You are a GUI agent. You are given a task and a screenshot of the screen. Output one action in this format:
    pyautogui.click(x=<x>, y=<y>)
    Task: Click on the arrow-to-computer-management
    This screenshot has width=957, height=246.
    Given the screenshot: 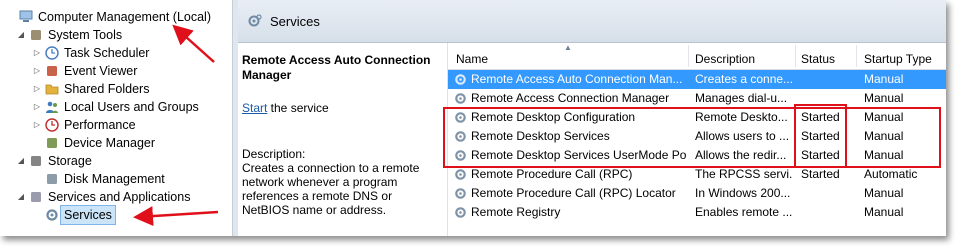 What is the action you would take?
    pyautogui.click(x=193, y=43)
    